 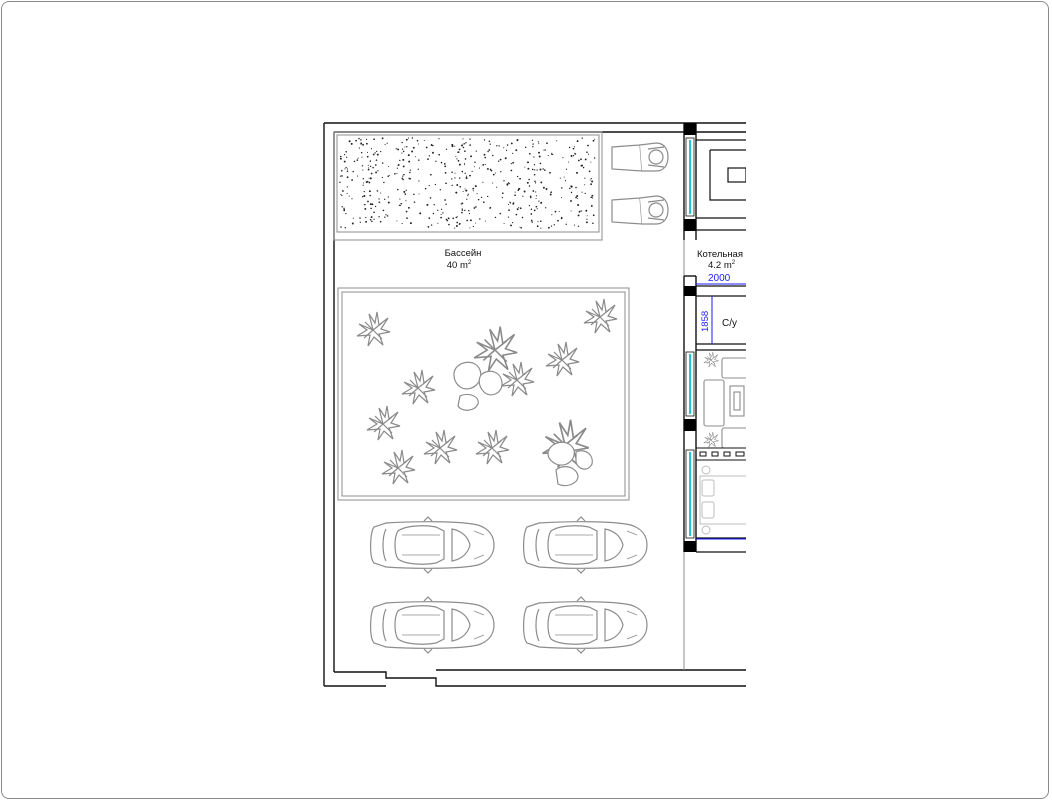 What do you see at coordinates (721, 454) in the screenshot?
I see `room-divider` at bounding box center [721, 454].